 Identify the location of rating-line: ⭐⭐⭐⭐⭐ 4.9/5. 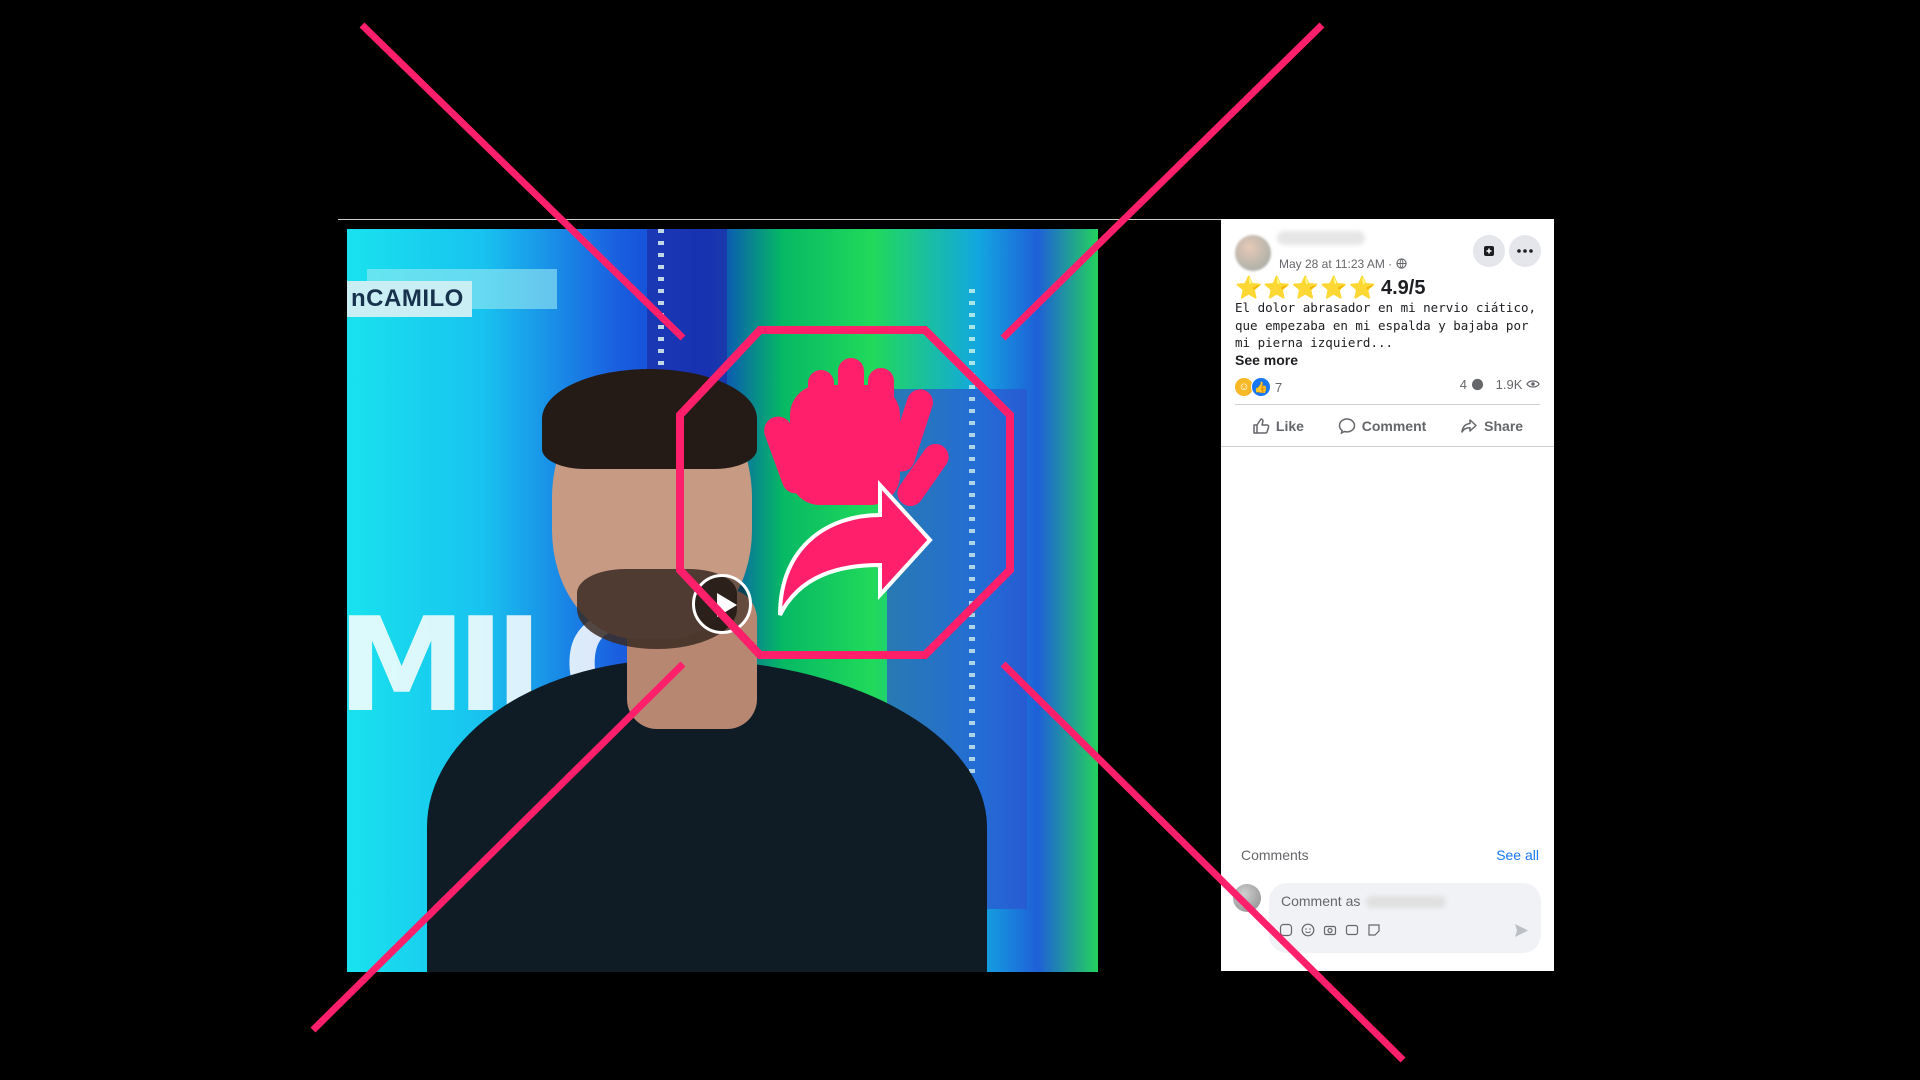
(1330, 288).